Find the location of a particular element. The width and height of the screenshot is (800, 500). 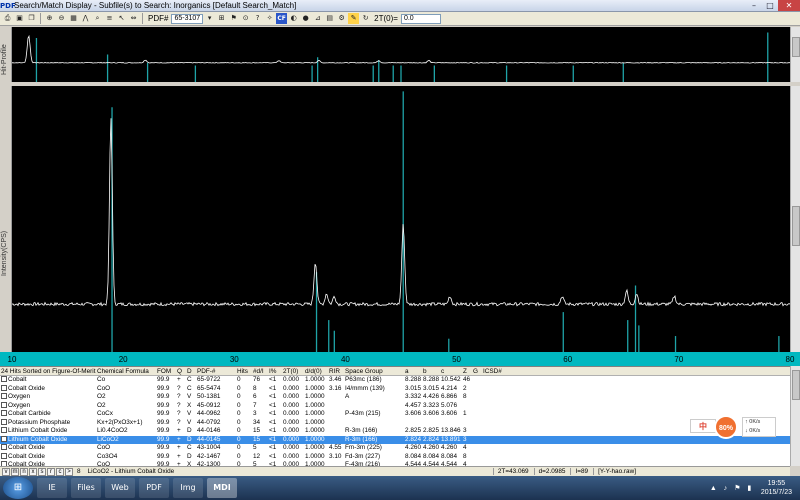

column-header: #d/I is located at coordinates (260, 371).